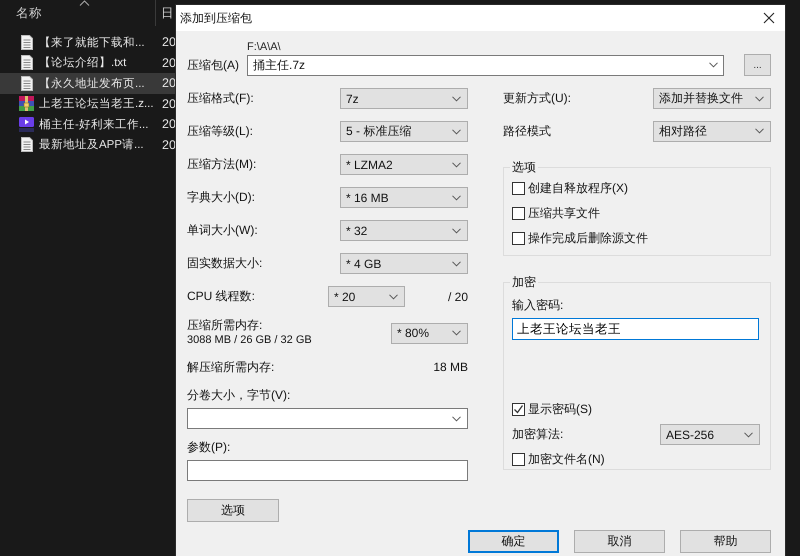 The width and height of the screenshot is (800, 556). Describe the element at coordinates (239, 395) in the screenshot. I see `field-label: 分卷大小，字节(V):` at that location.